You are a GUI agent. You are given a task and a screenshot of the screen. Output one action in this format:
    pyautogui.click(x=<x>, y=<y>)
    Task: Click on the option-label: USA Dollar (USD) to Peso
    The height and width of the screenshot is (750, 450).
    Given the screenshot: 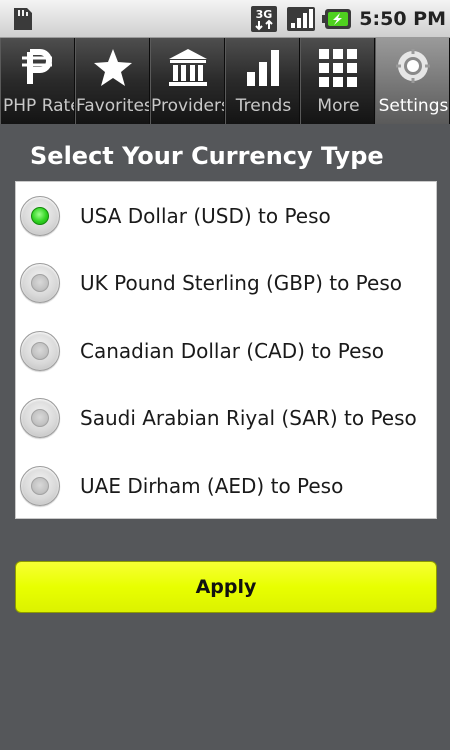 What is the action you would take?
    pyautogui.click(x=205, y=216)
    